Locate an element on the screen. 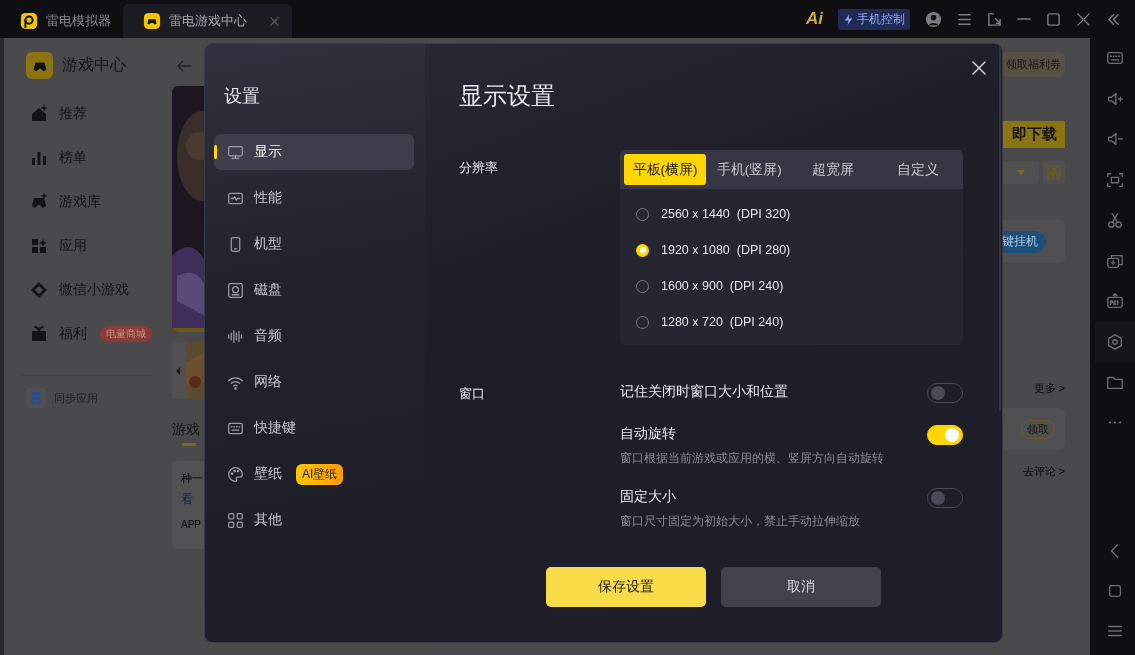 This screenshot has width=1135, height=655. scissors-icon is located at coordinates (1115, 220).